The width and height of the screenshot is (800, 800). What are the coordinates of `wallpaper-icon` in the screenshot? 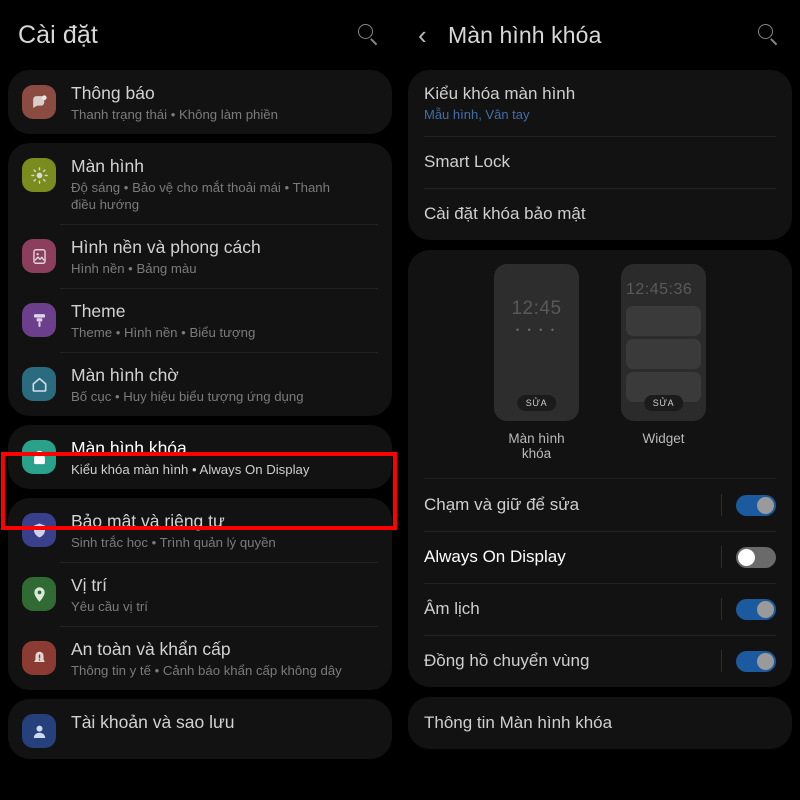 It's located at (39, 256).